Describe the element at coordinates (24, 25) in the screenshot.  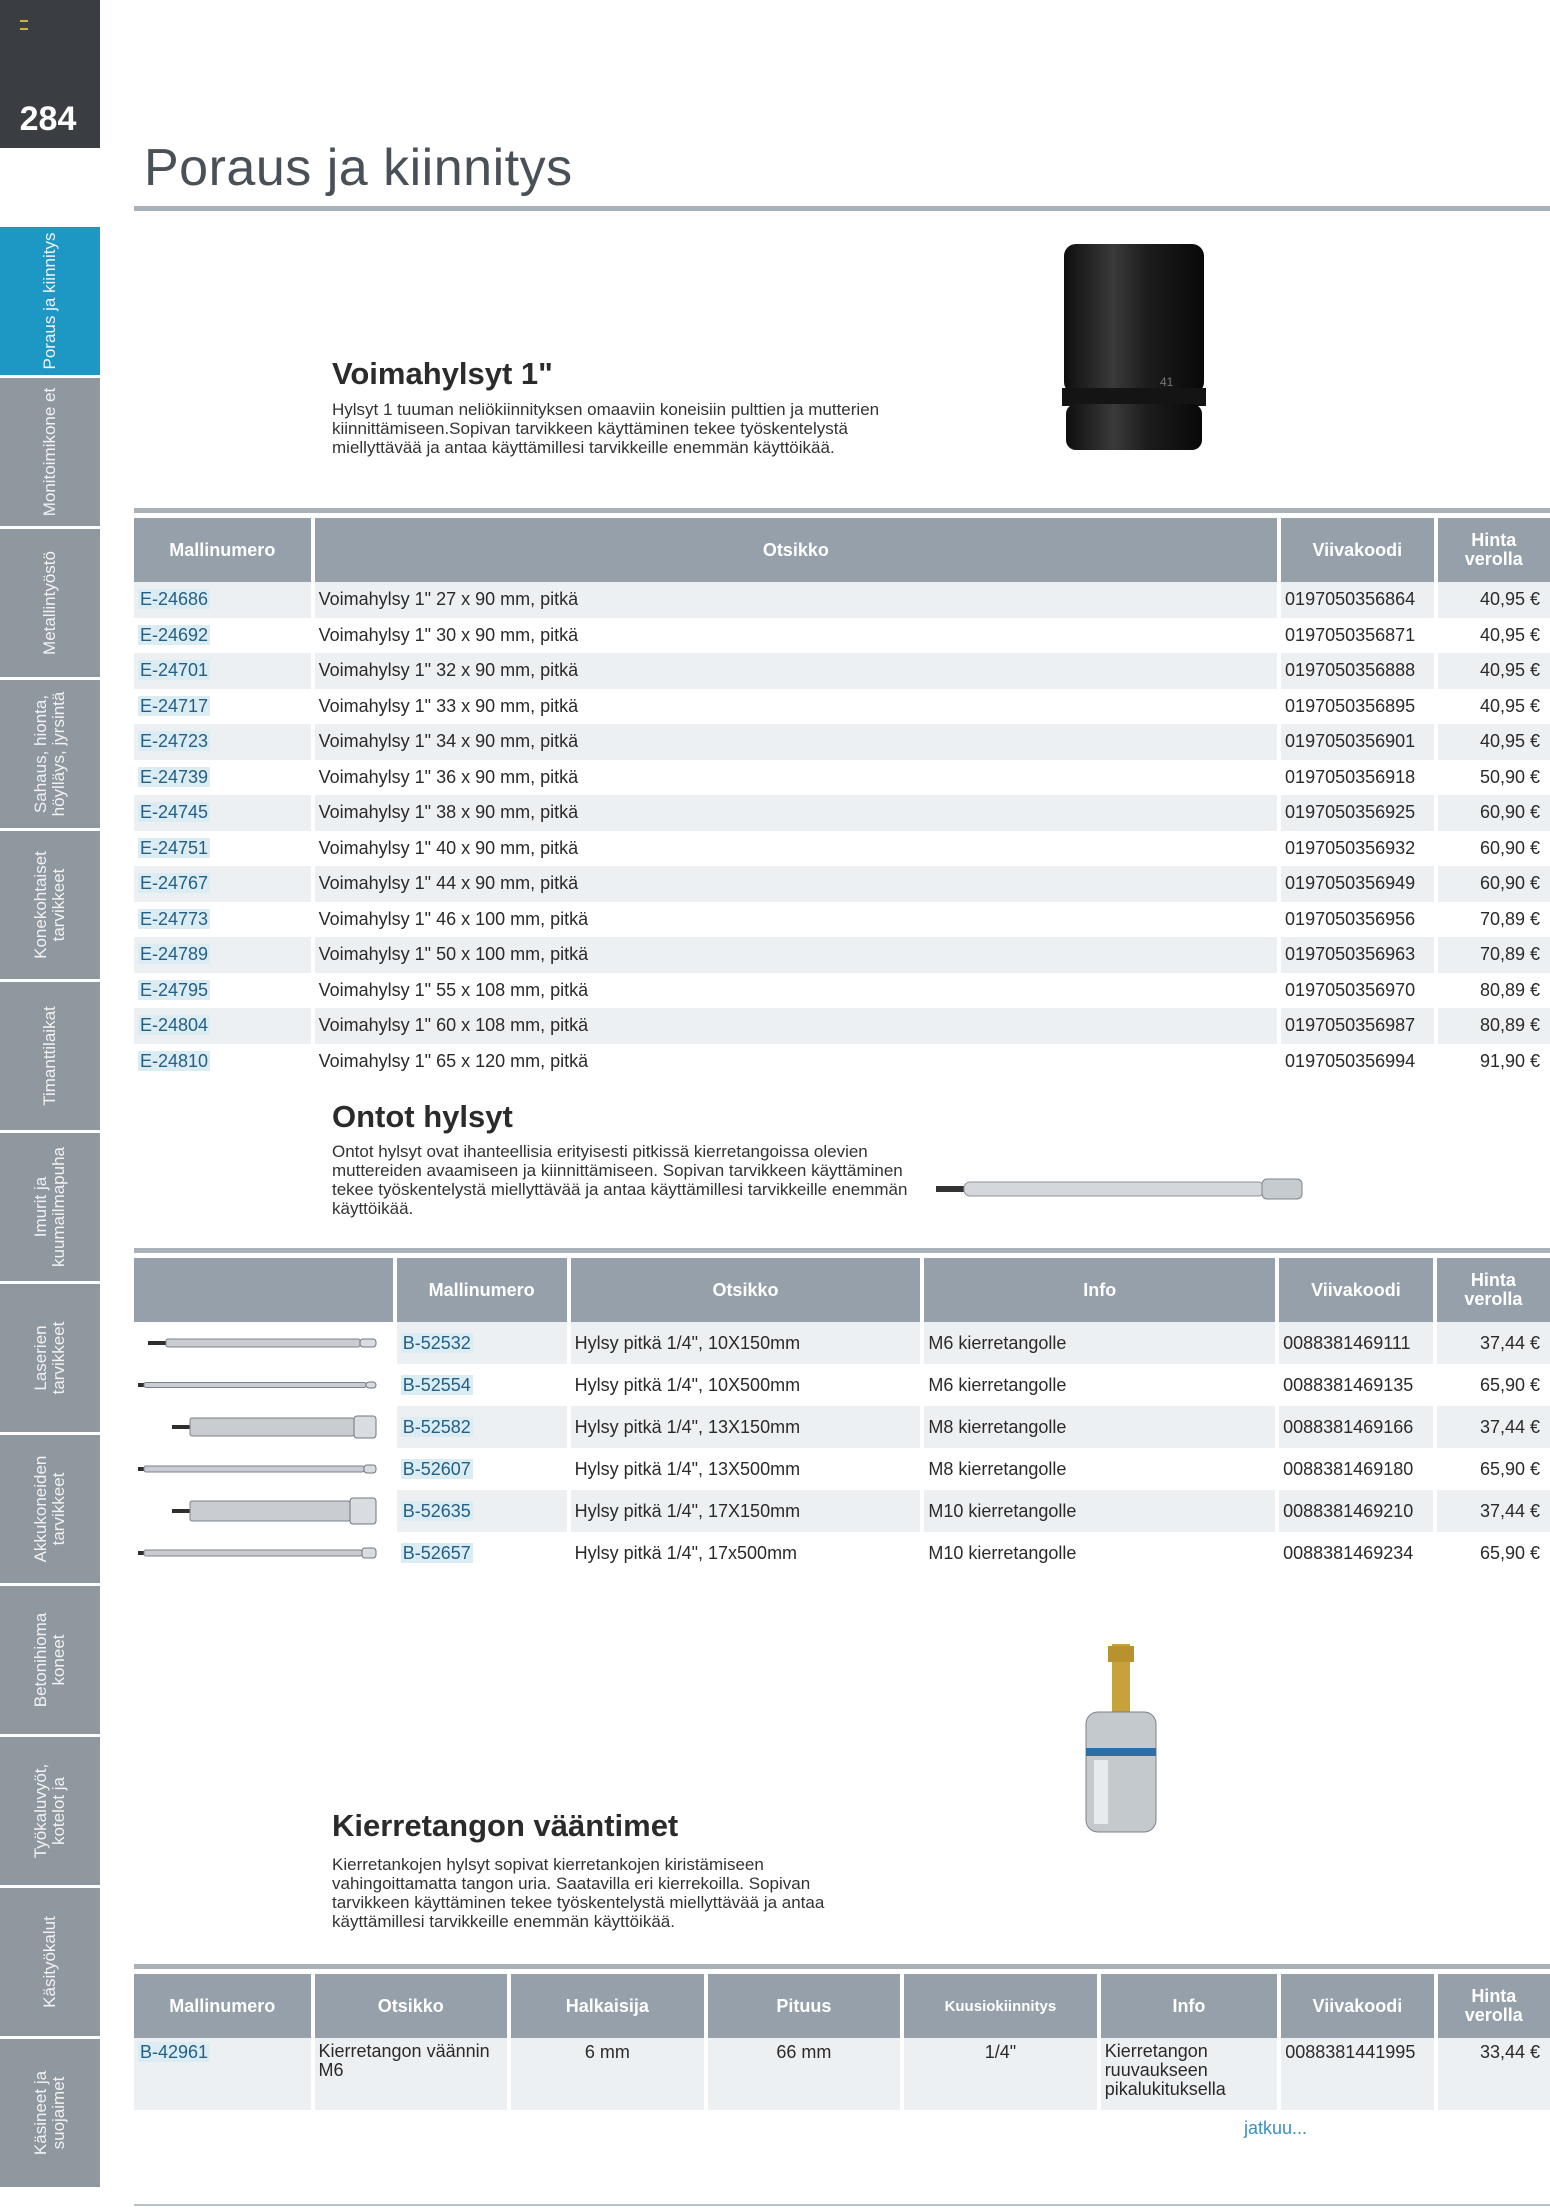
I see `menu-mark-icon` at that location.